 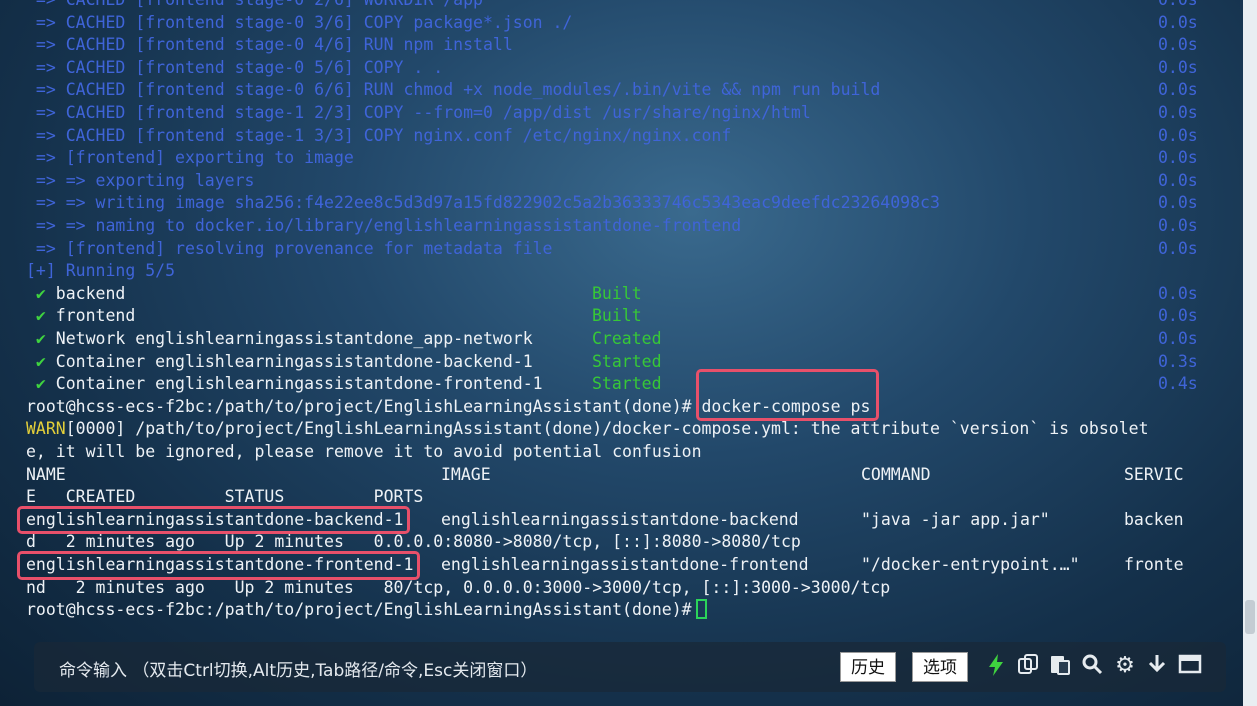 What do you see at coordinates (1190, 666) in the screenshot?
I see `window-icon` at bounding box center [1190, 666].